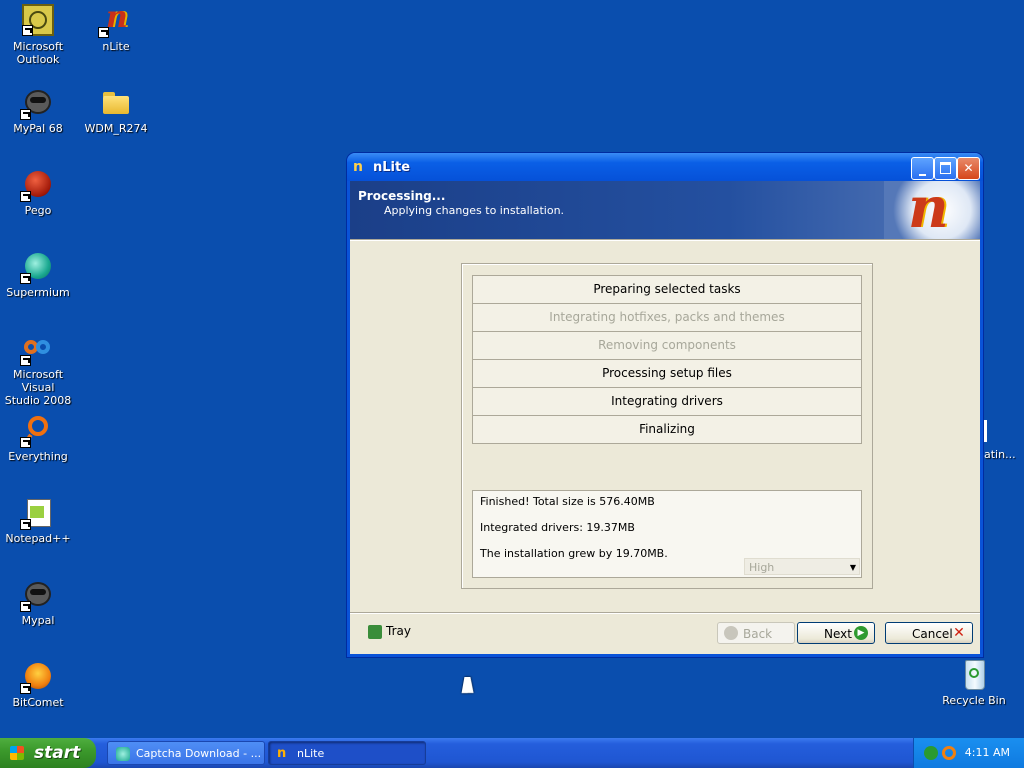 This screenshot has height=768, width=1024. What do you see at coordinates (667, 402) in the screenshot?
I see `task-item: Integrating drivers` at bounding box center [667, 402].